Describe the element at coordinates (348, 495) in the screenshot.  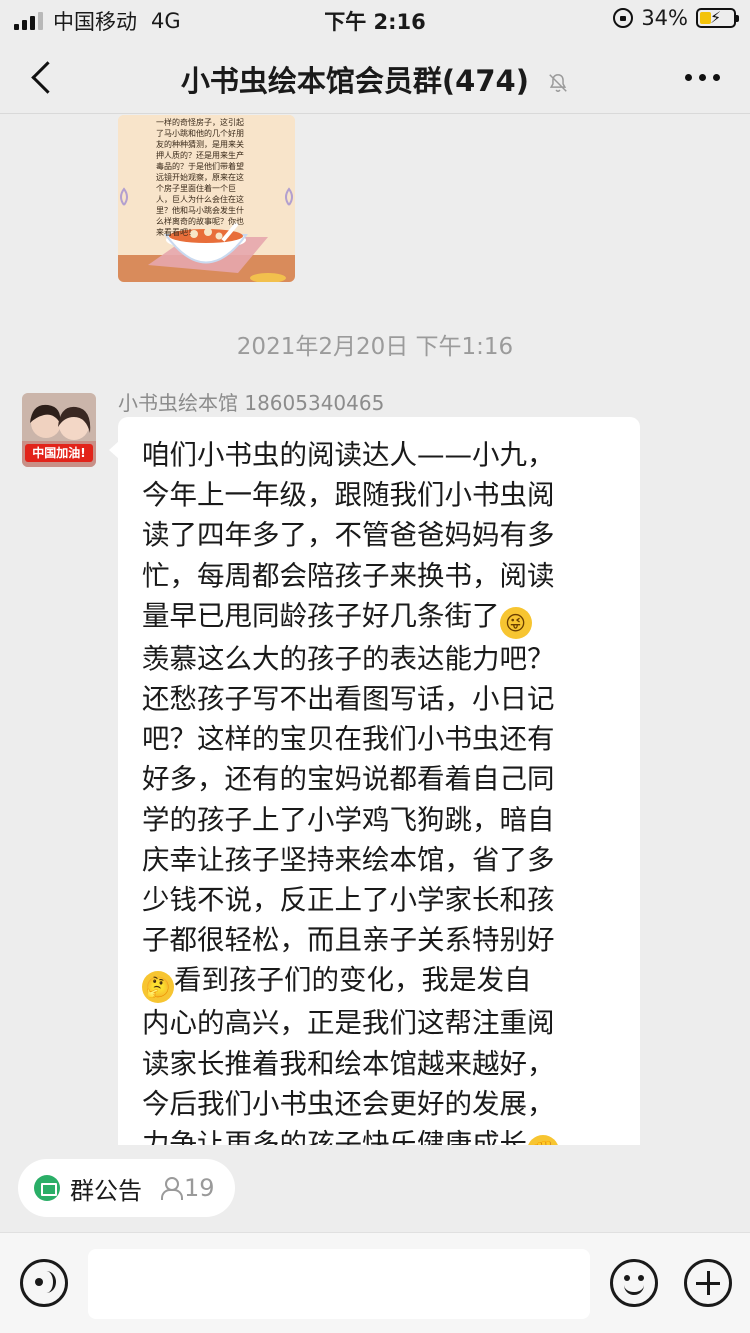
I see `message-line: 今年上一年级，跟随我们小书虫阅` at that location.